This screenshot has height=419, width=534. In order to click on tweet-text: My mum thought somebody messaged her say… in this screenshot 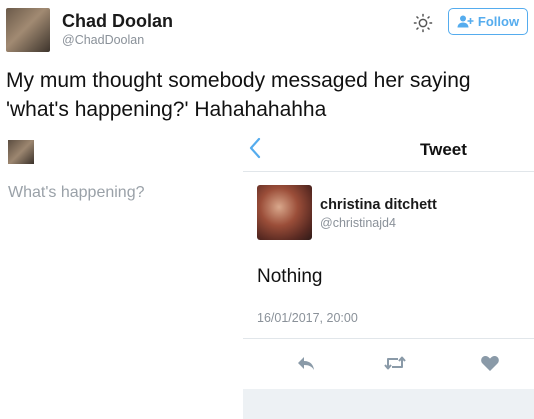, I will do `click(238, 95)`.